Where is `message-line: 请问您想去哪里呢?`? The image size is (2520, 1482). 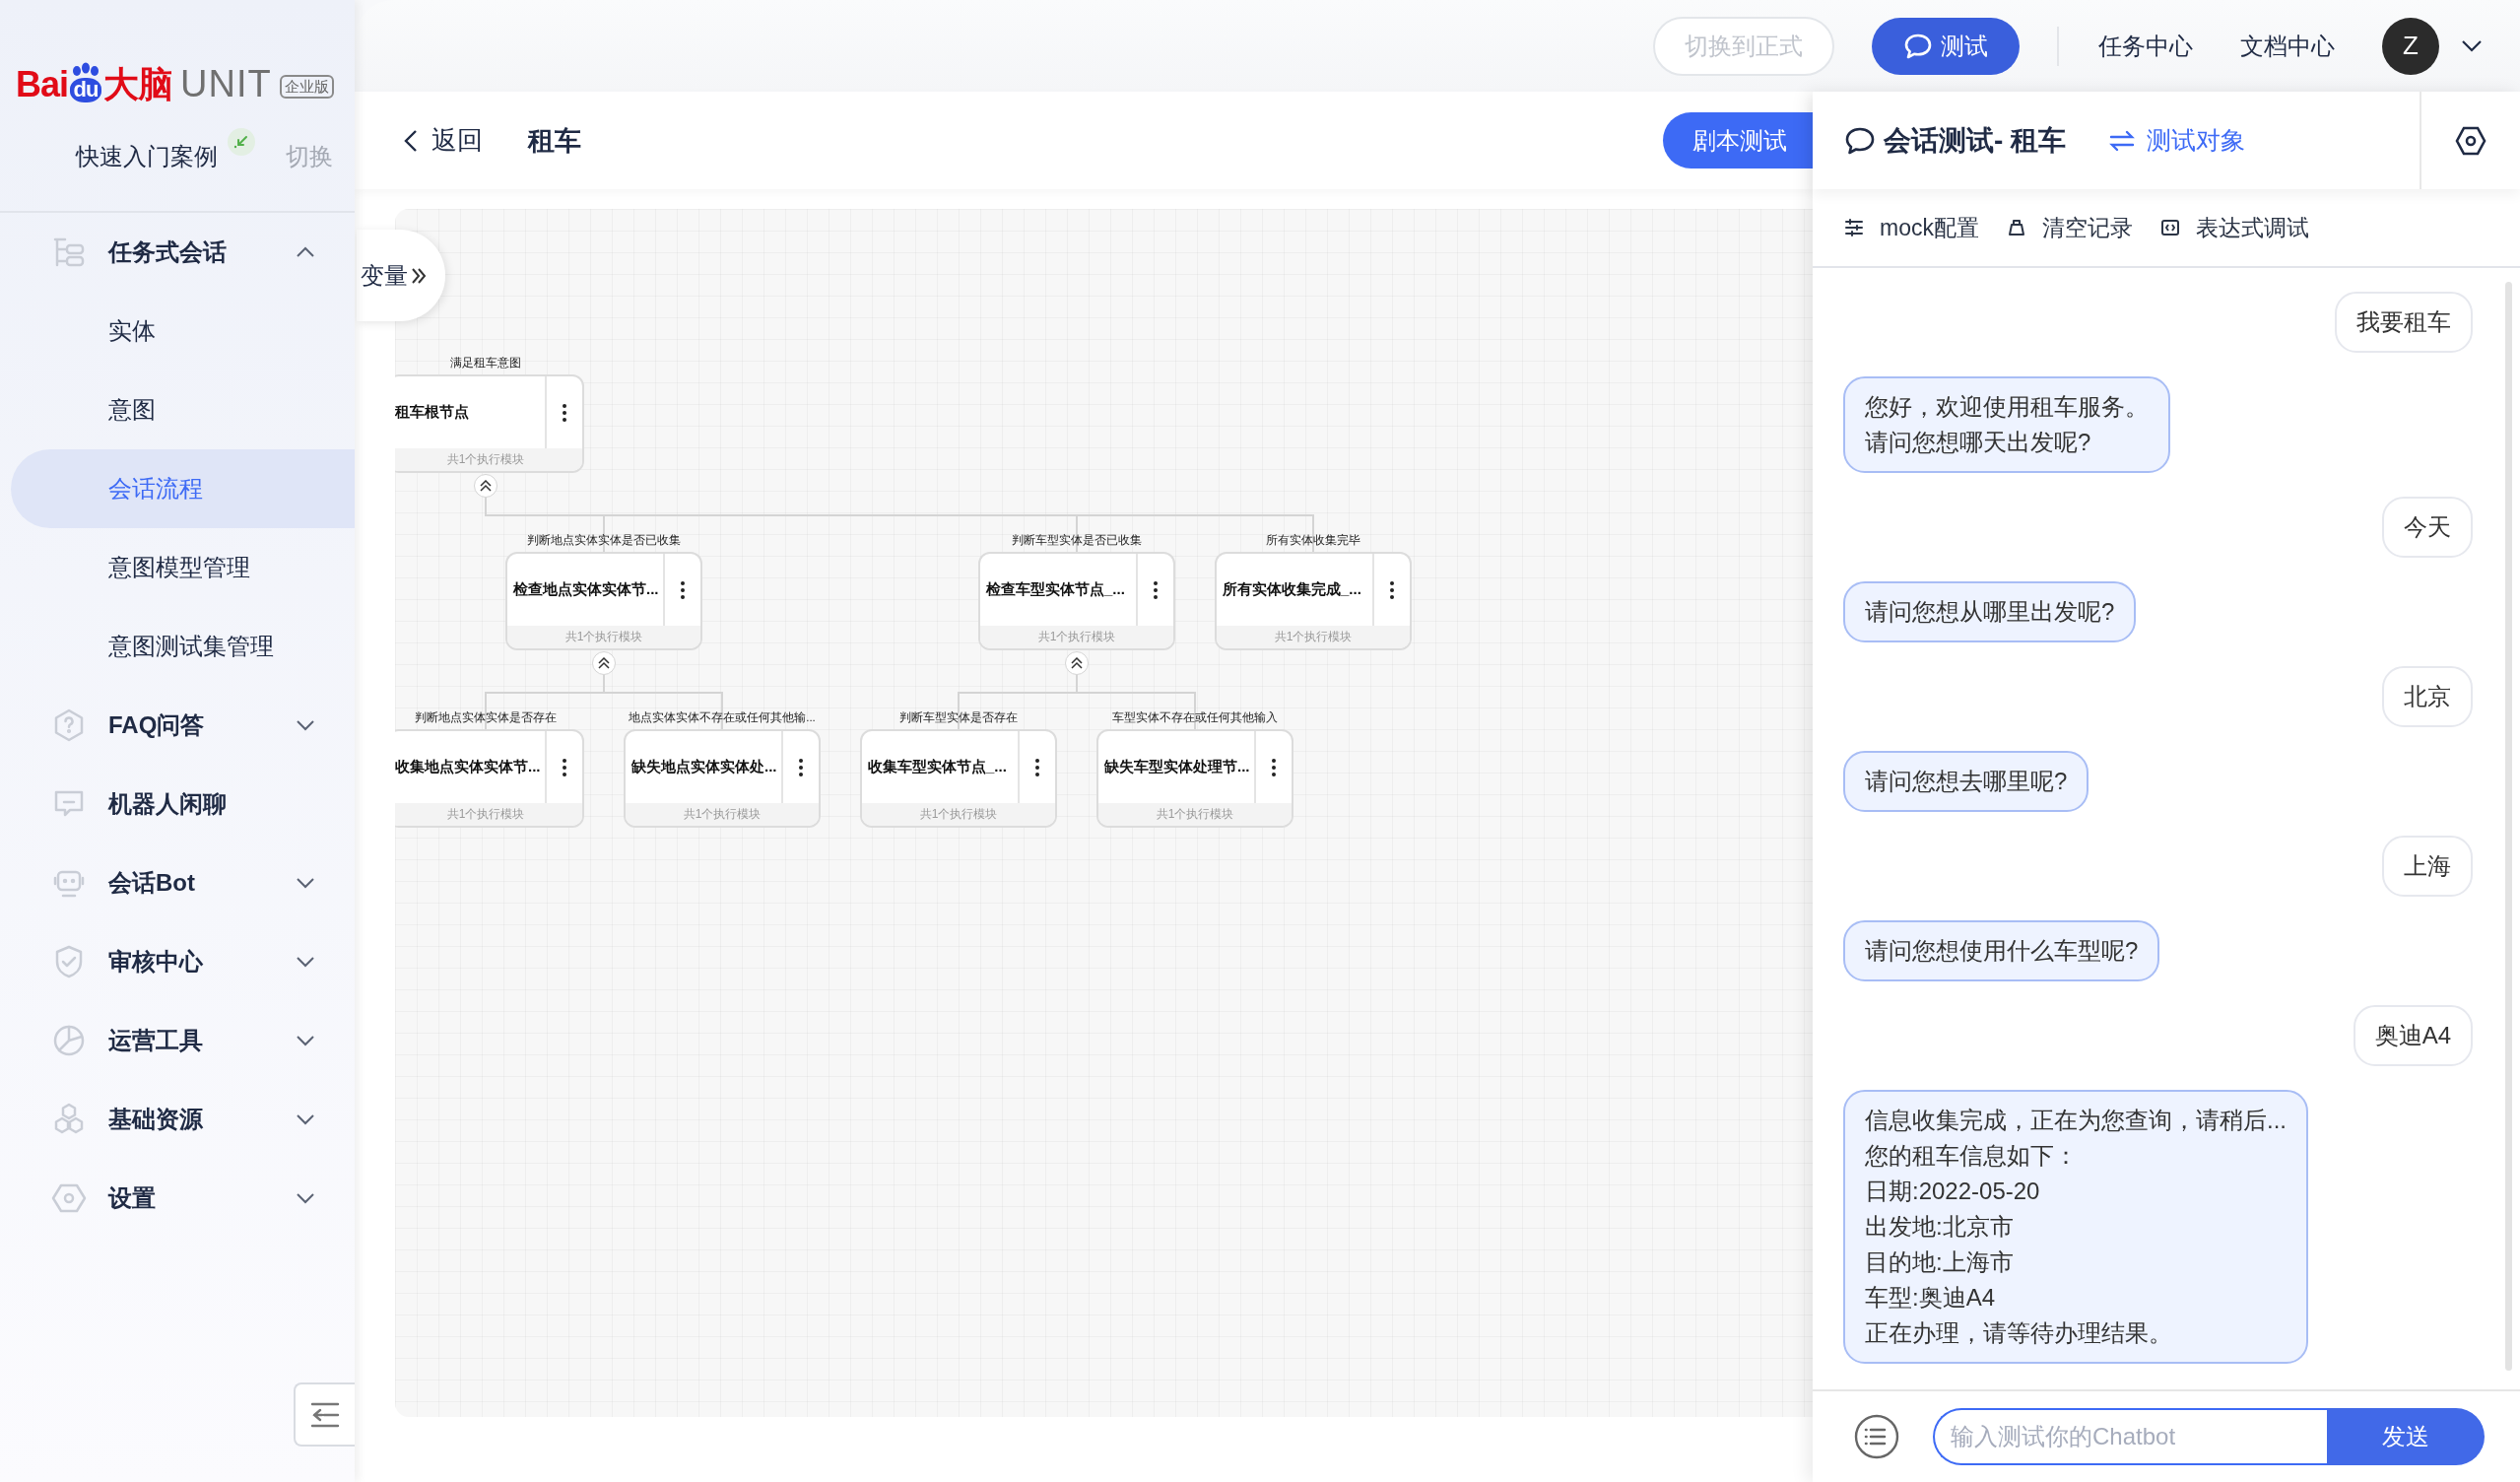
message-line: 请问您想去哪里呢? is located at coordinates (1966, 781).